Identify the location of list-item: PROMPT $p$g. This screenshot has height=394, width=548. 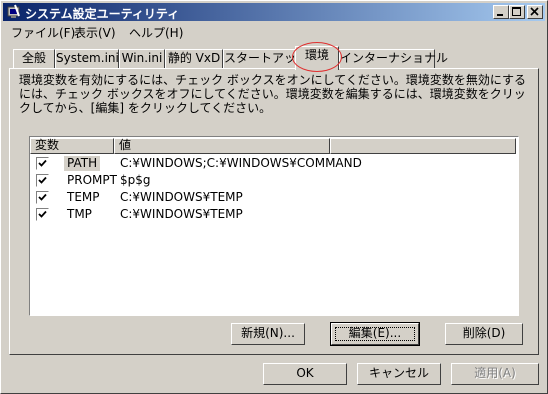
(273, 180).